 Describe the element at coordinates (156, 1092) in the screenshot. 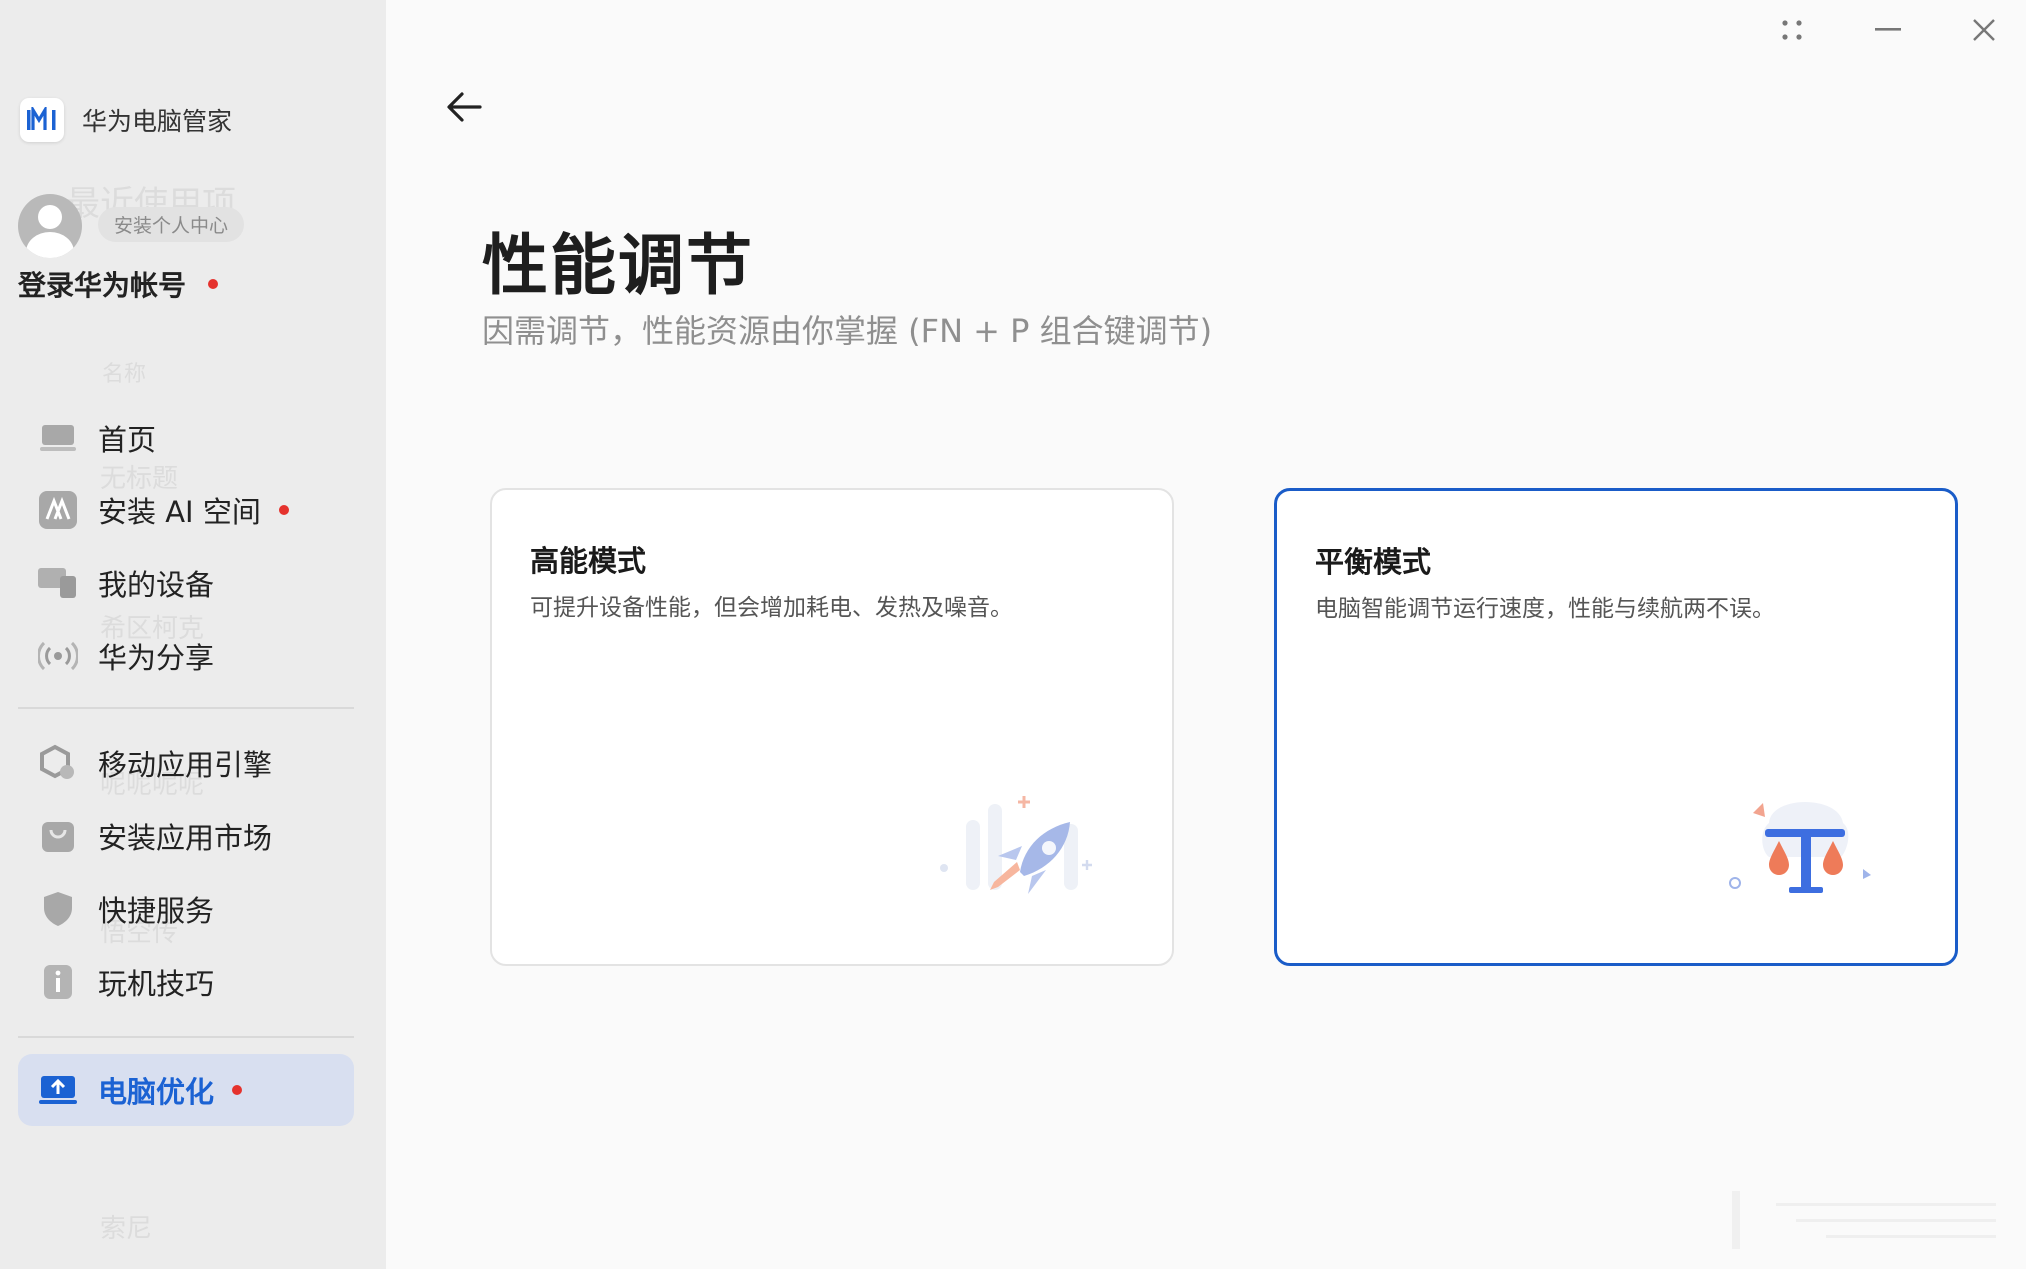

I see `sidebar-item-label: 电脑优化` at that location.